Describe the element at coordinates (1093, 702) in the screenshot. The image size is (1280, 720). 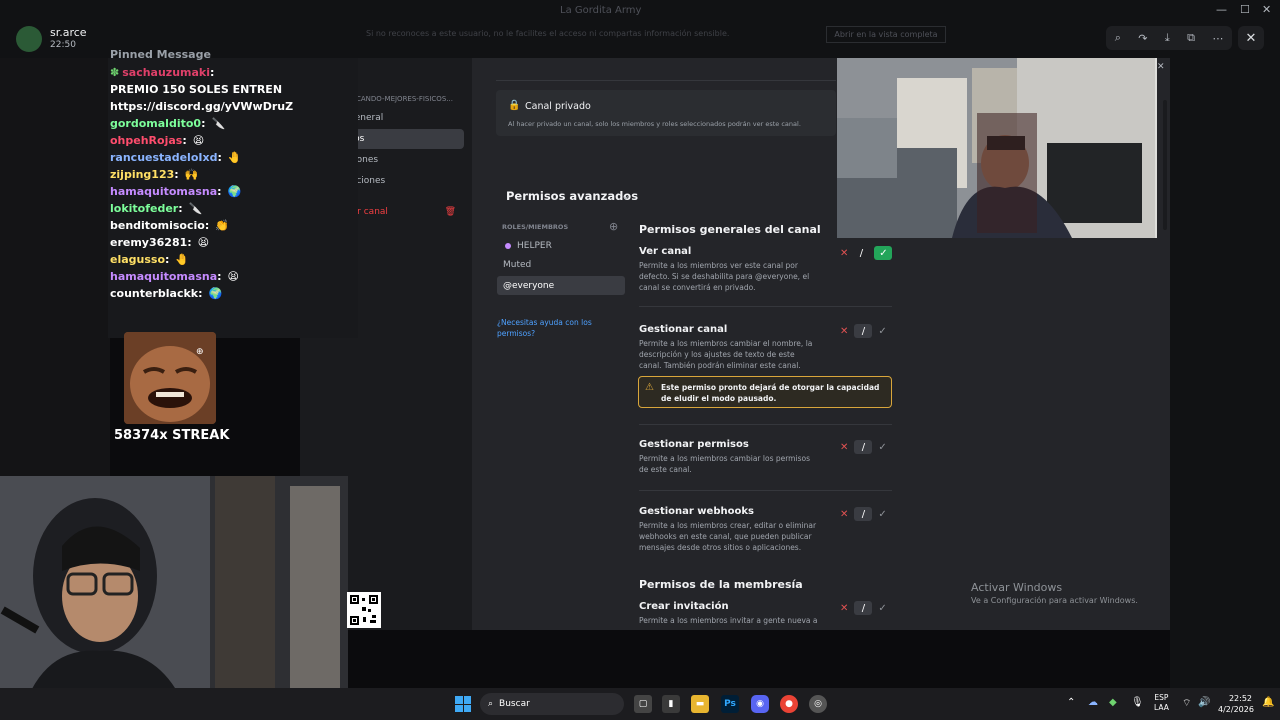
I see `tray-cloud-icon: ☁` at that location.